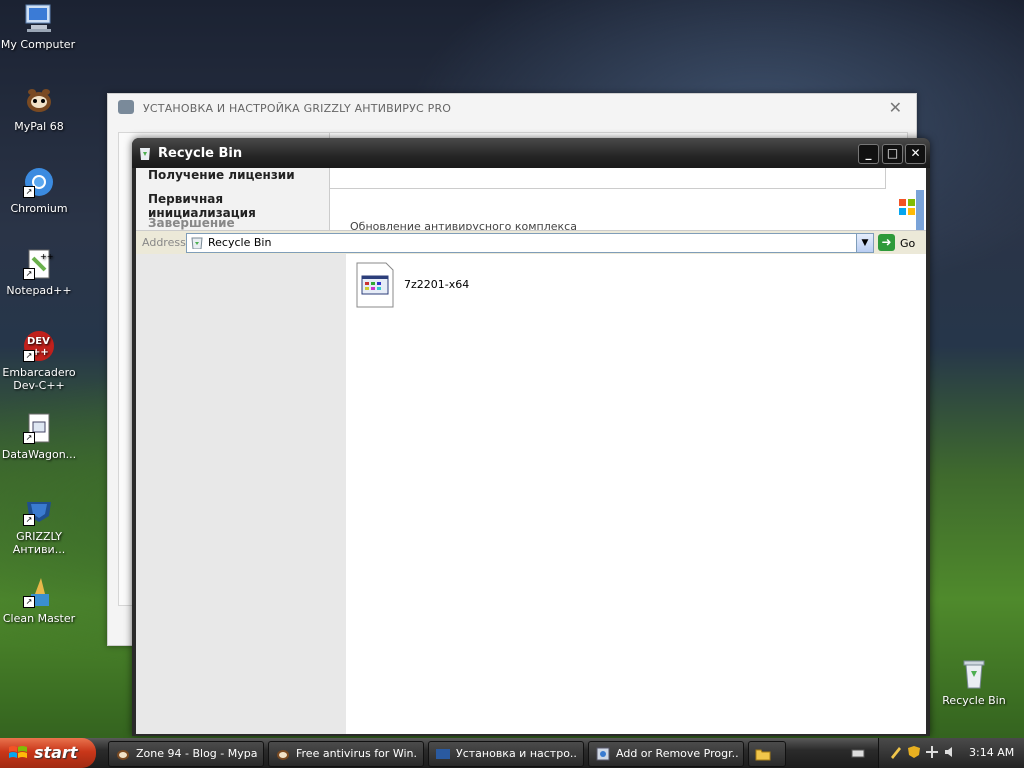 The height and width of the screenshot is (768, 1024). Describe the element at coordinates (920, 210) in the screenshot. I see `grizzly-scrollbar` at that location.